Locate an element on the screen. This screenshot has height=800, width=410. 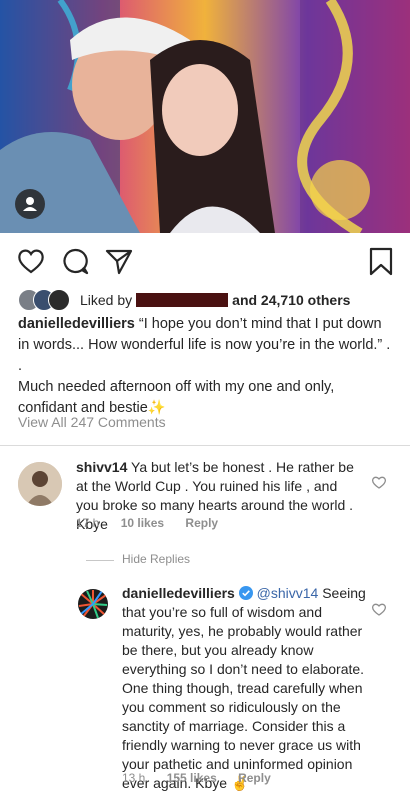
likes-row: Liked by and 24,710 others is located at coordinates (208, 300).